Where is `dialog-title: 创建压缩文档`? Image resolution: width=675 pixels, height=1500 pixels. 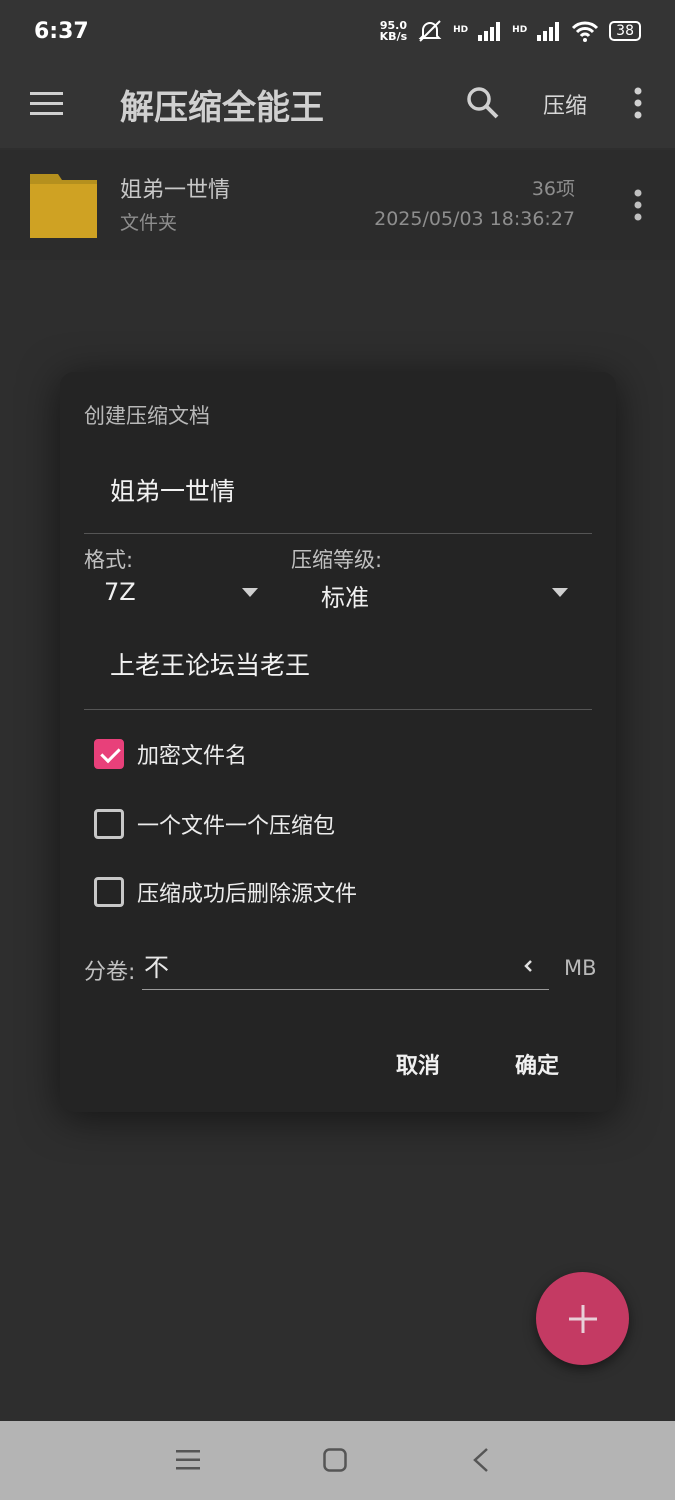
dialog-title: 创建压缩文档 is located at coordinates (147, 416).